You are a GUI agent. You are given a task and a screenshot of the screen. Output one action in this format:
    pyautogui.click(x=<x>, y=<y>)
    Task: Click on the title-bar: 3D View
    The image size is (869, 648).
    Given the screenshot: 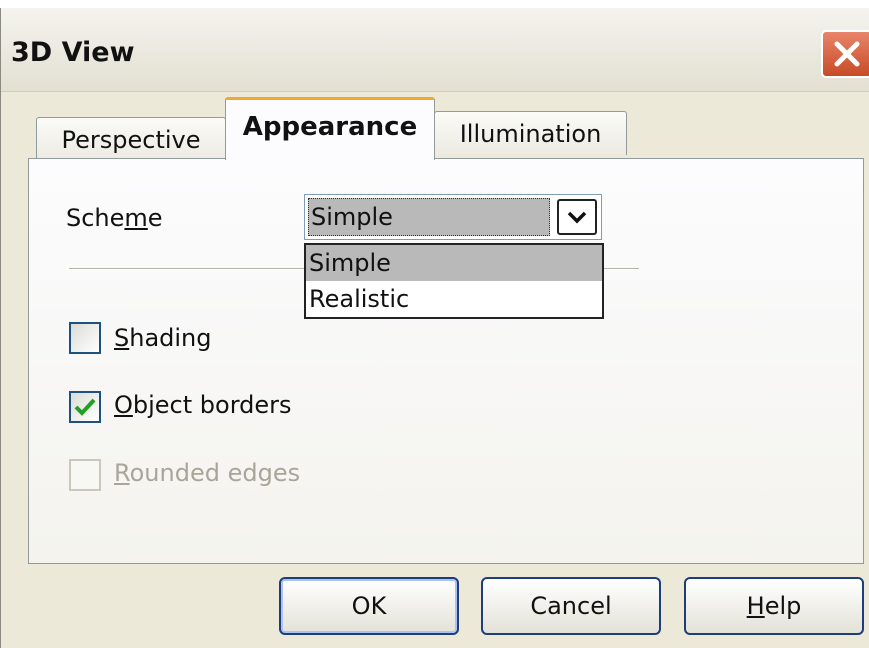 What is the action you would take?
    pyautogui.click(x=435, y=50)
    